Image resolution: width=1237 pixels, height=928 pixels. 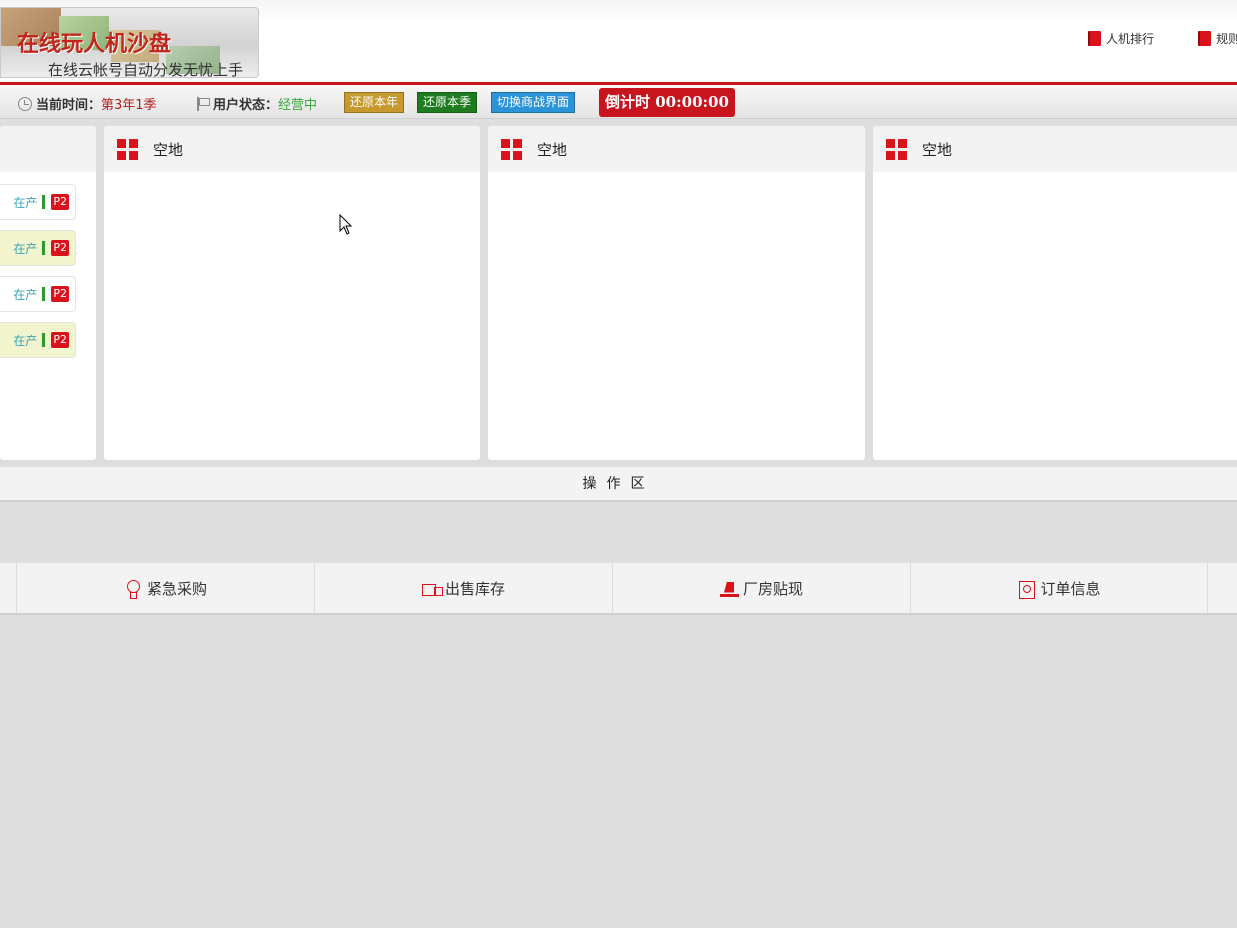 I want to click on action-label: 厂房贴现, so click(x=772, y=589).